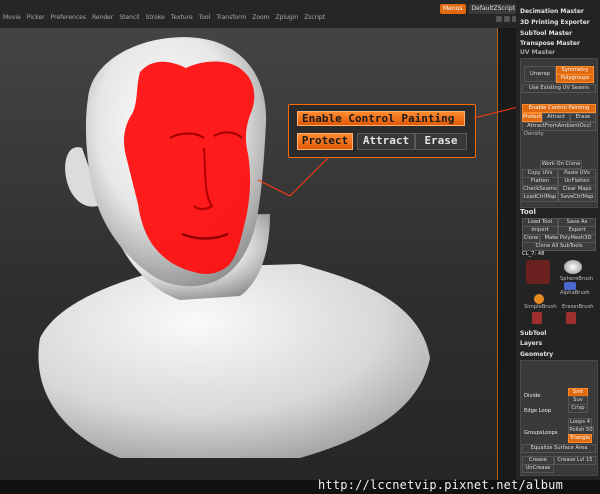  I want to click on watermark-url: http://lccnetvip.pixnet.net/album, so click(441, 485).